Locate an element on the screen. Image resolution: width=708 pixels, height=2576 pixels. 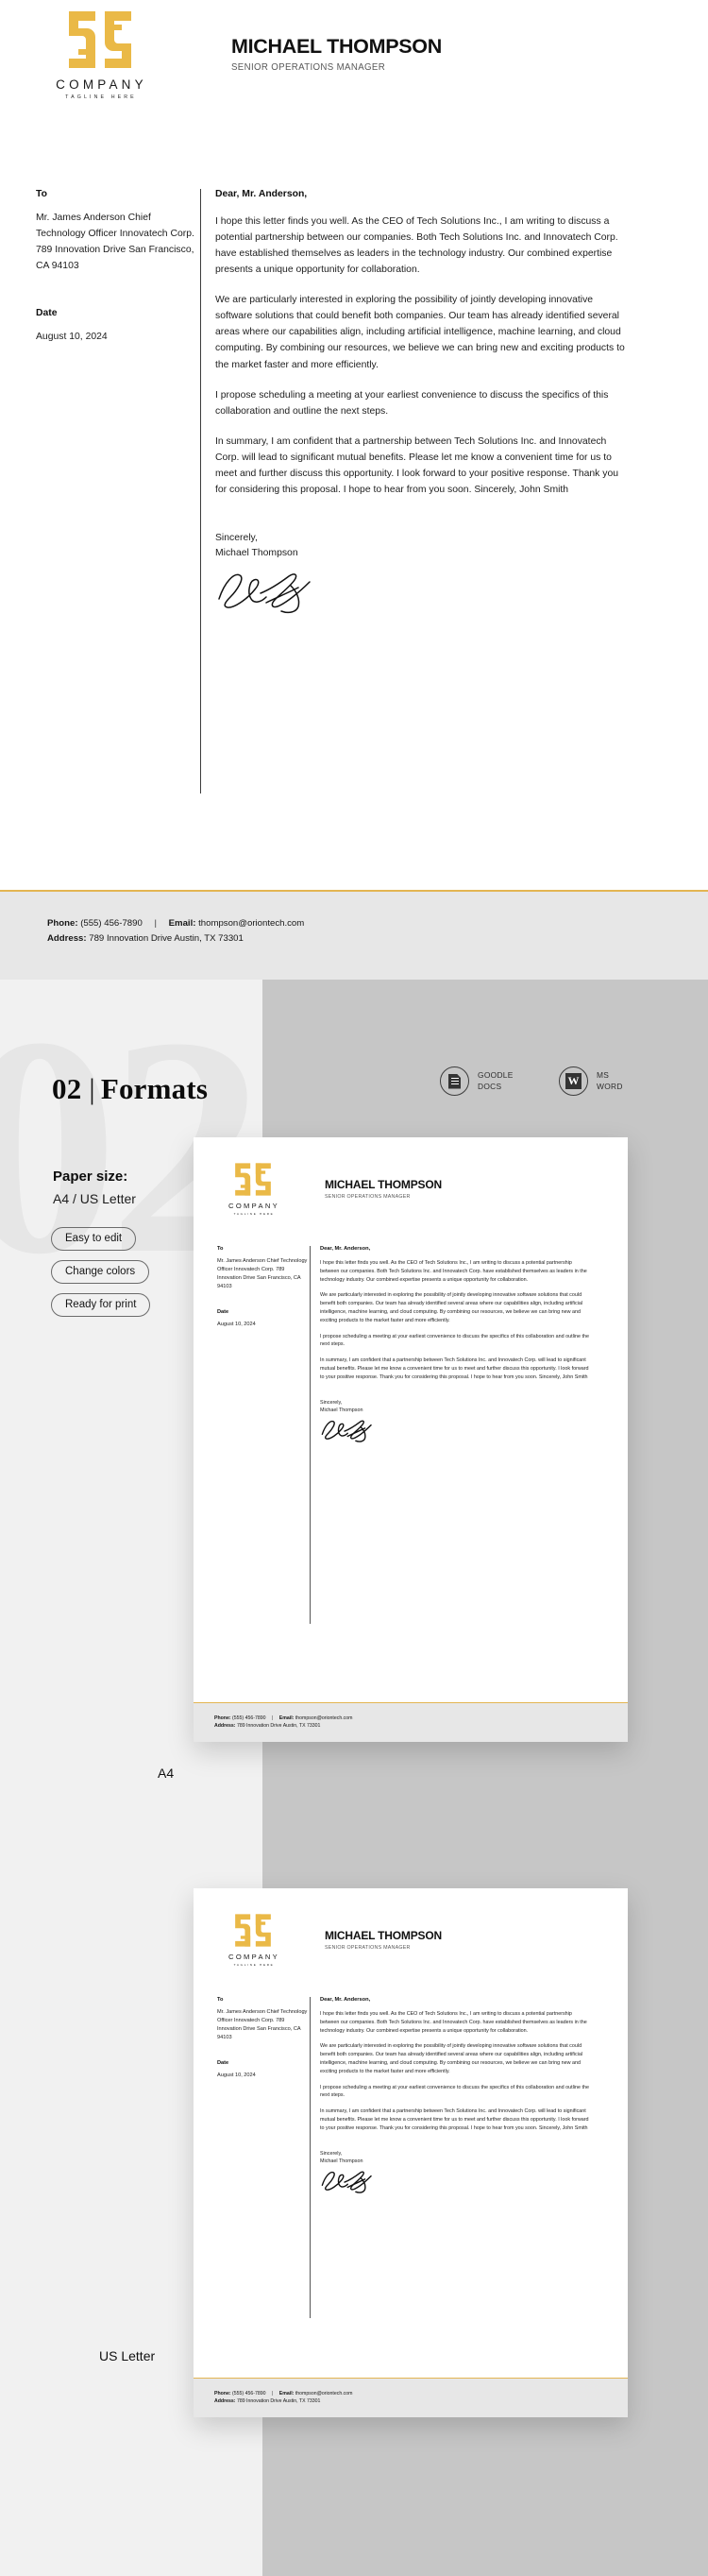
format-badge-ms-word: W MS WORD is located at coordinates (591, 1081).